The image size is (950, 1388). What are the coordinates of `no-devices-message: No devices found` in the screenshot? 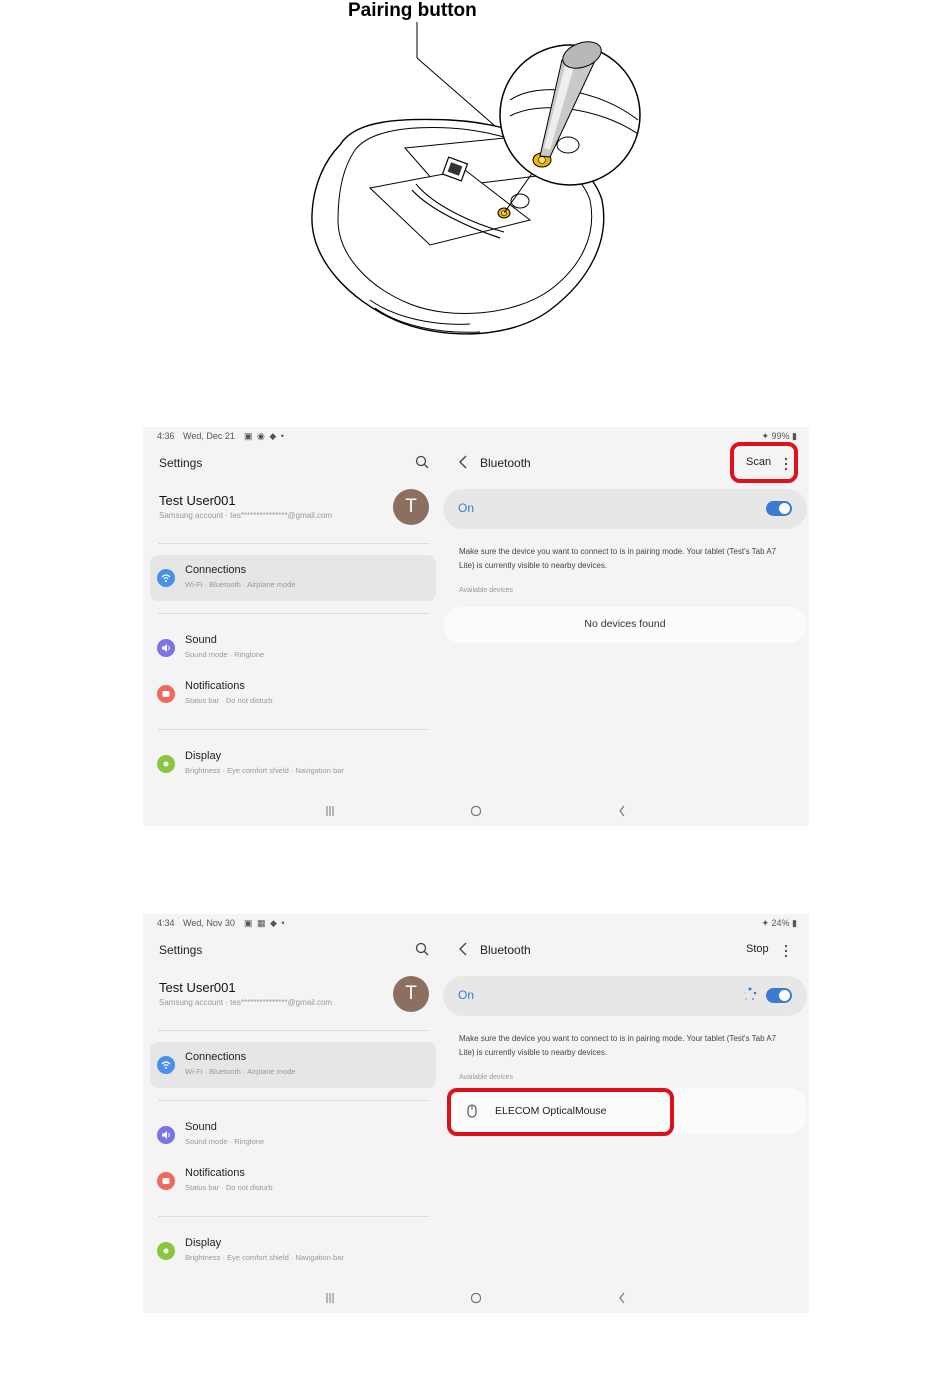 It's located at (625, 624).